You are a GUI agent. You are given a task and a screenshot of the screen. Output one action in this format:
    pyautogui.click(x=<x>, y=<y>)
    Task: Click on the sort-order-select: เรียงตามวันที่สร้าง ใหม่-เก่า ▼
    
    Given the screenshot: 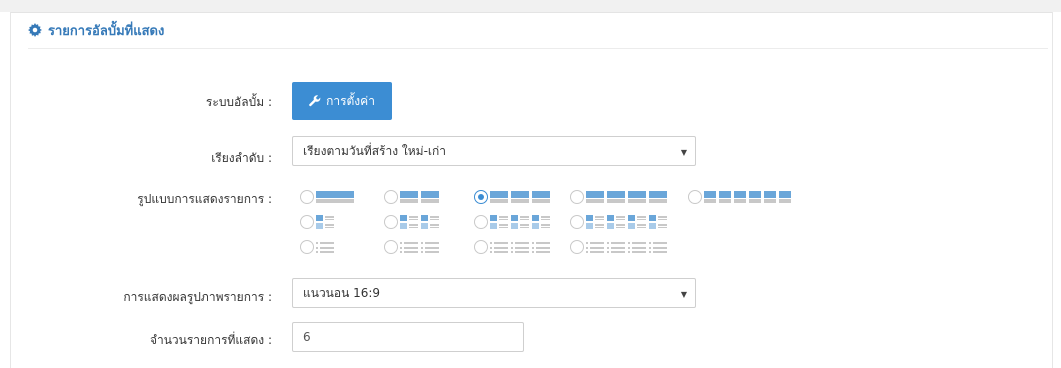 What is the action you would take?
    pyautogui.click(x=494, y=151)
    